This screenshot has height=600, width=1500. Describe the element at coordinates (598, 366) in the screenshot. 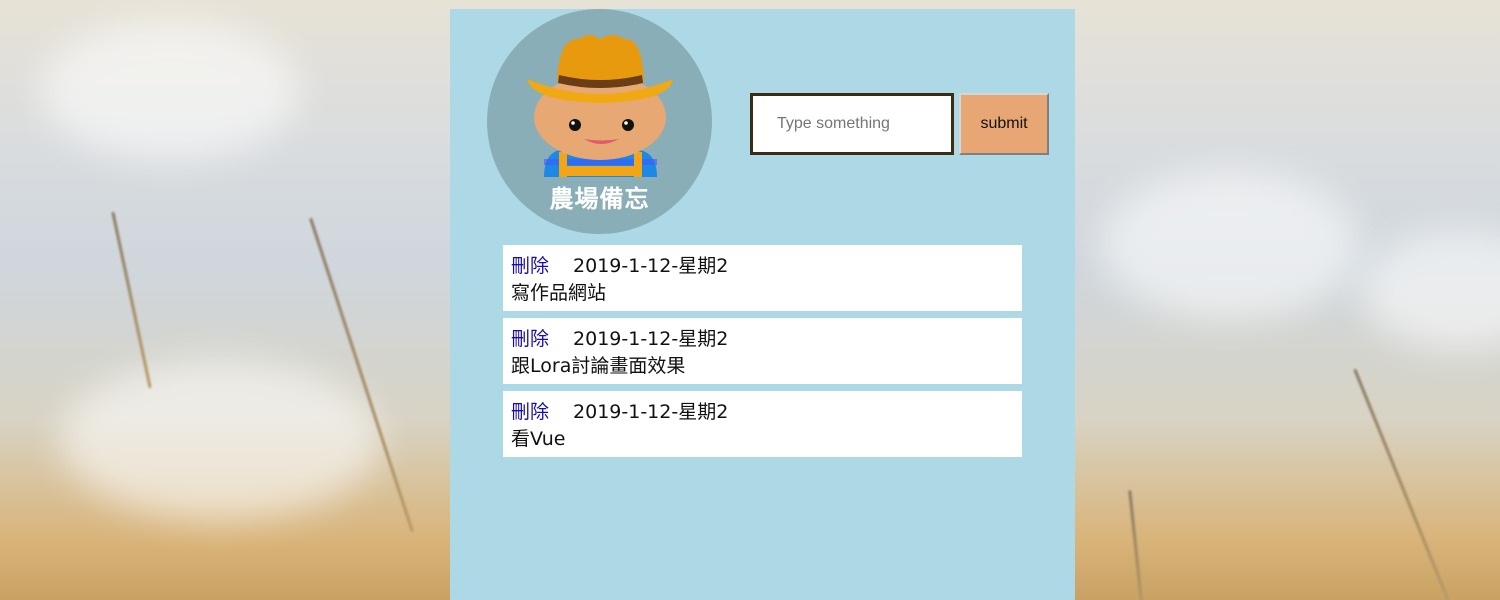

I see `note-text: 跟Lora討論畫面效果` at that location.